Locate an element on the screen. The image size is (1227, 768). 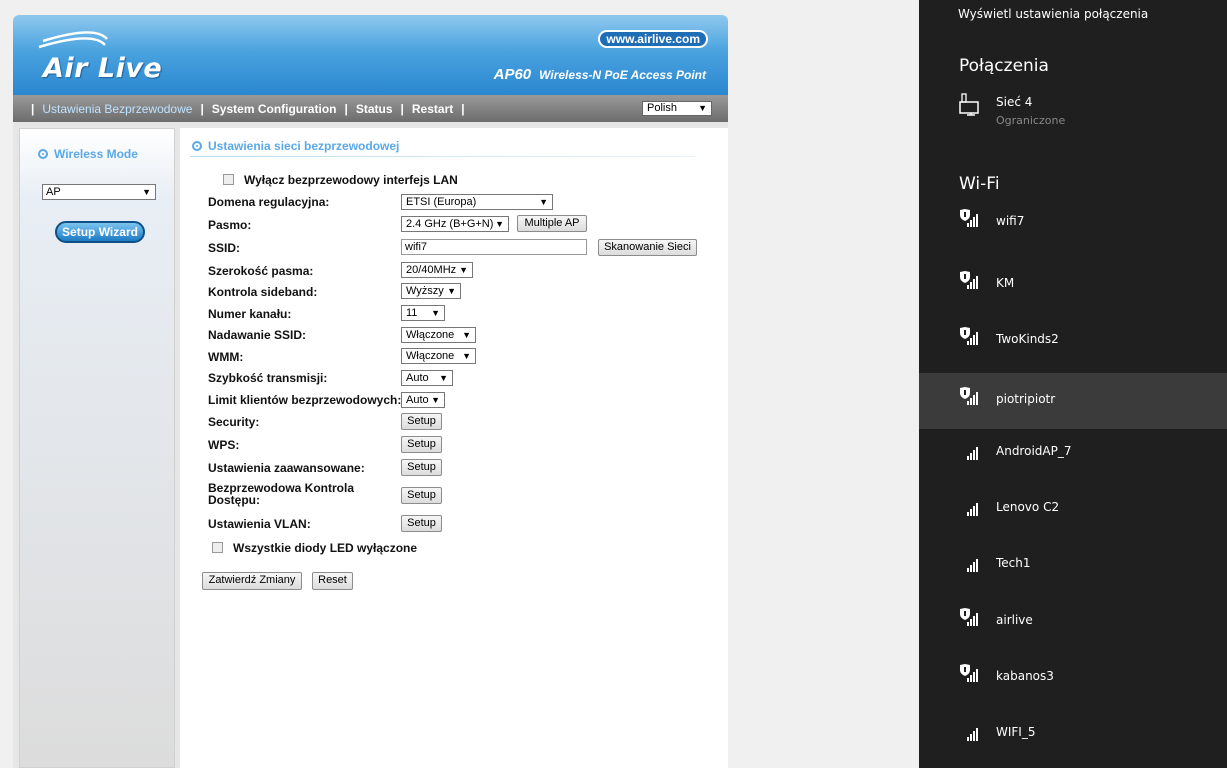
wifi-network-item: TwoKinds2 is located at coordinates (1073, 341).